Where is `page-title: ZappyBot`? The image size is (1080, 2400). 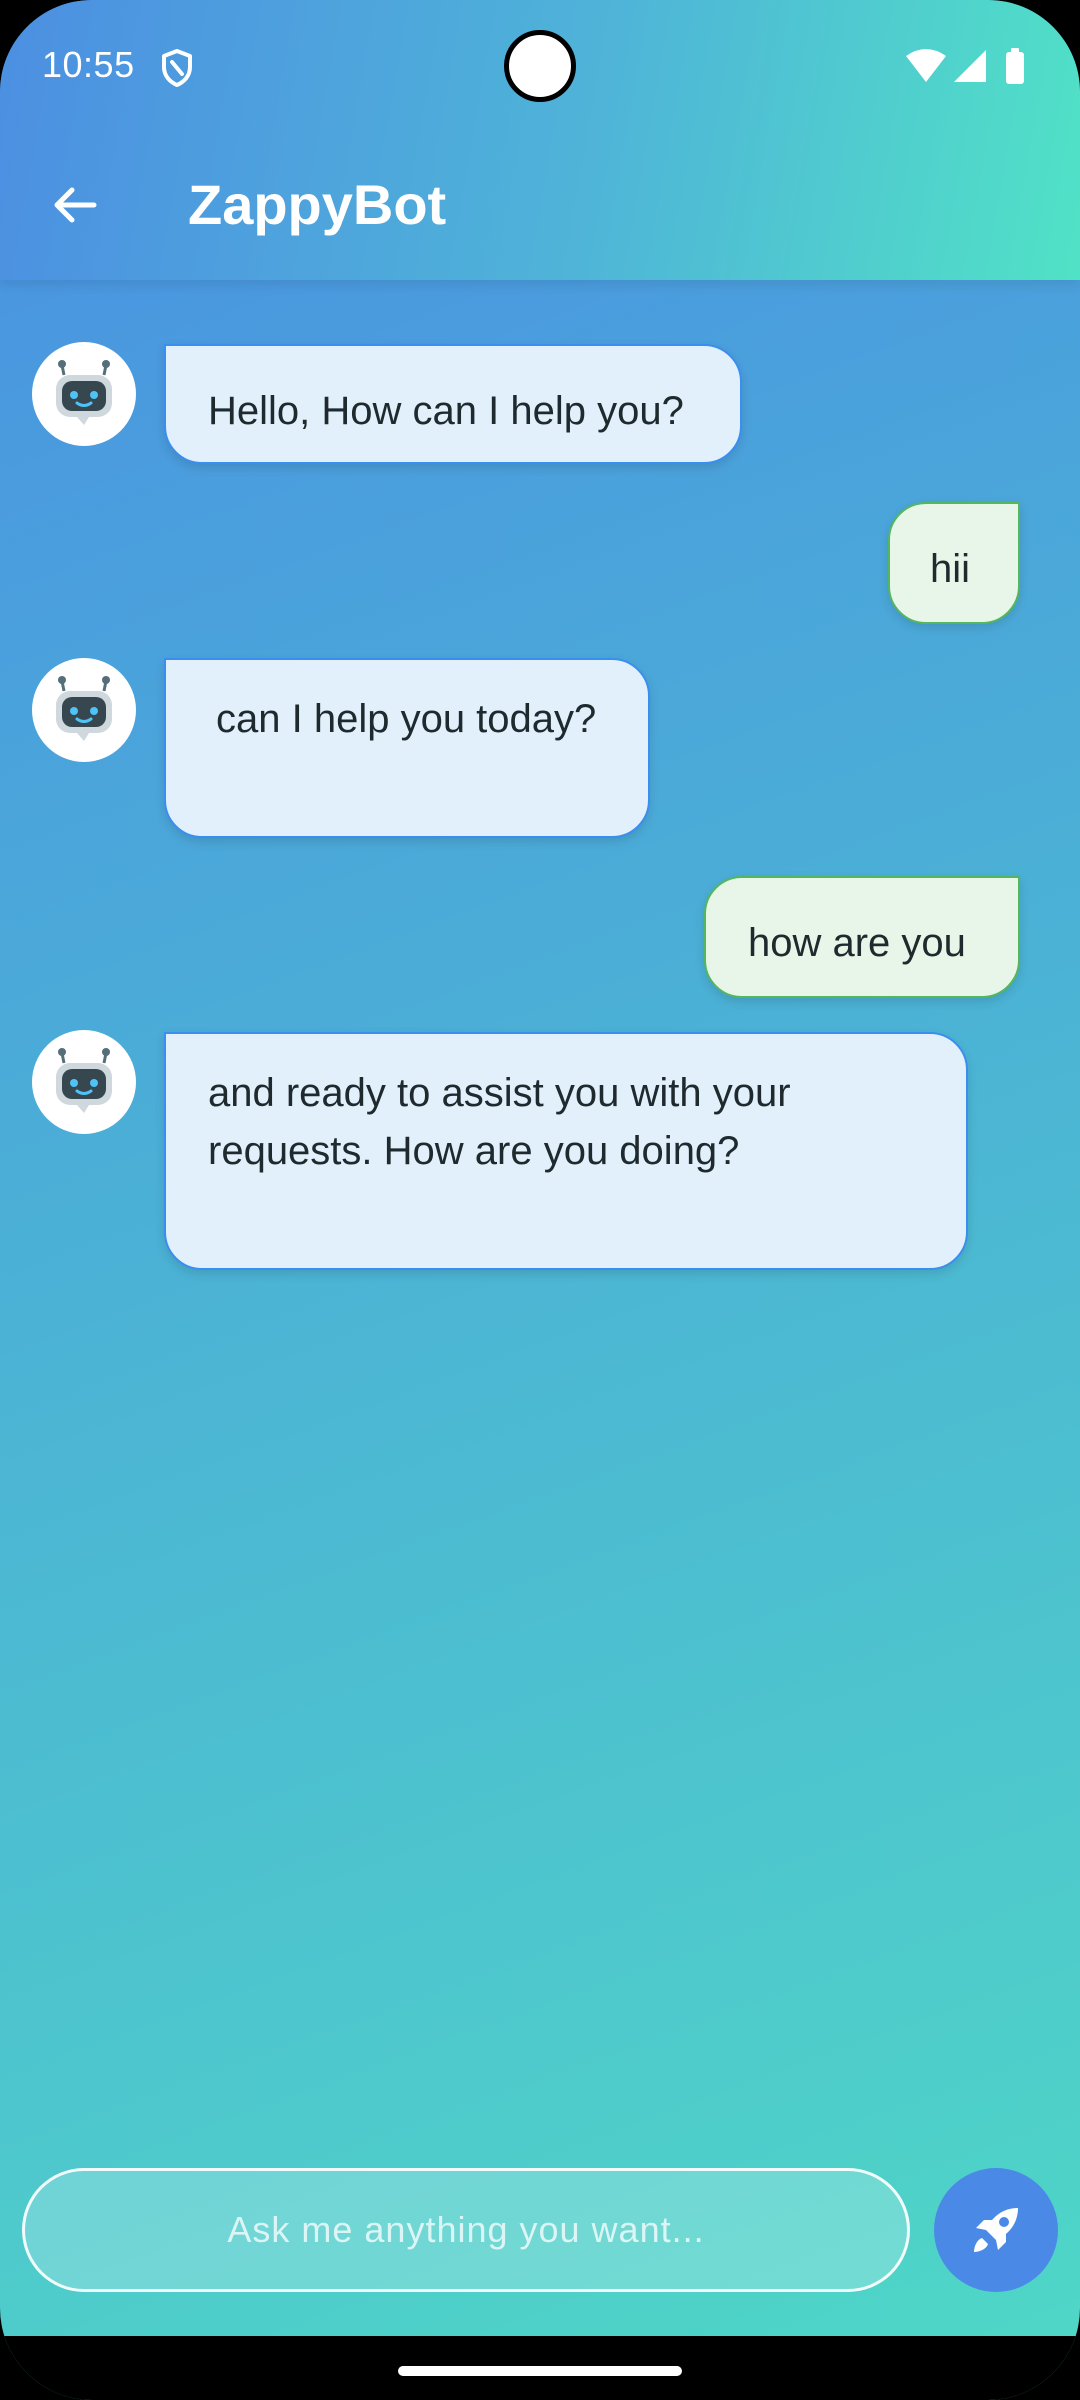 page-title: ZappyBot is located at coordinates (317, 204).